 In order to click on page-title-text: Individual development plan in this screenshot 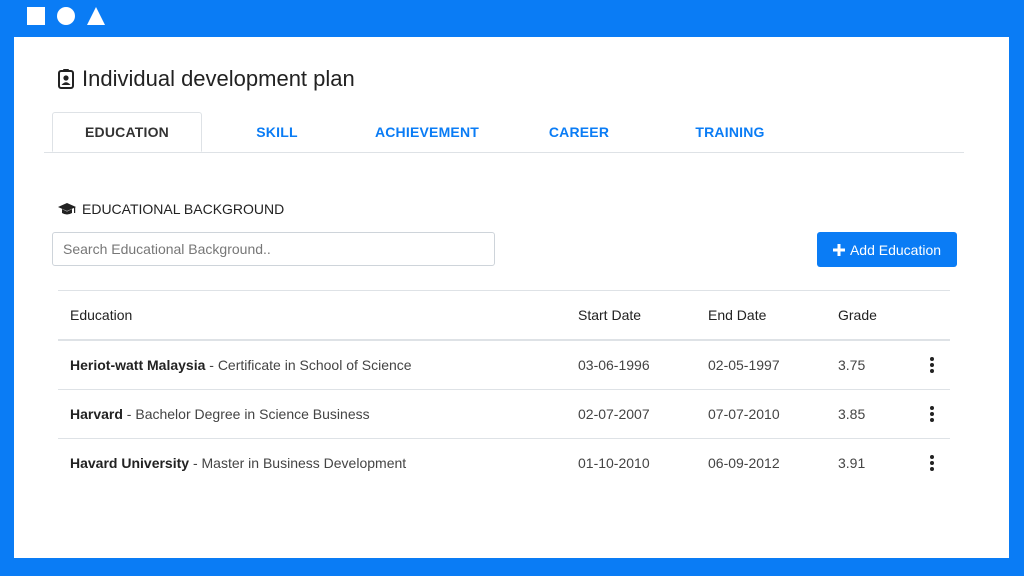, I will do `click(218, 78)`.